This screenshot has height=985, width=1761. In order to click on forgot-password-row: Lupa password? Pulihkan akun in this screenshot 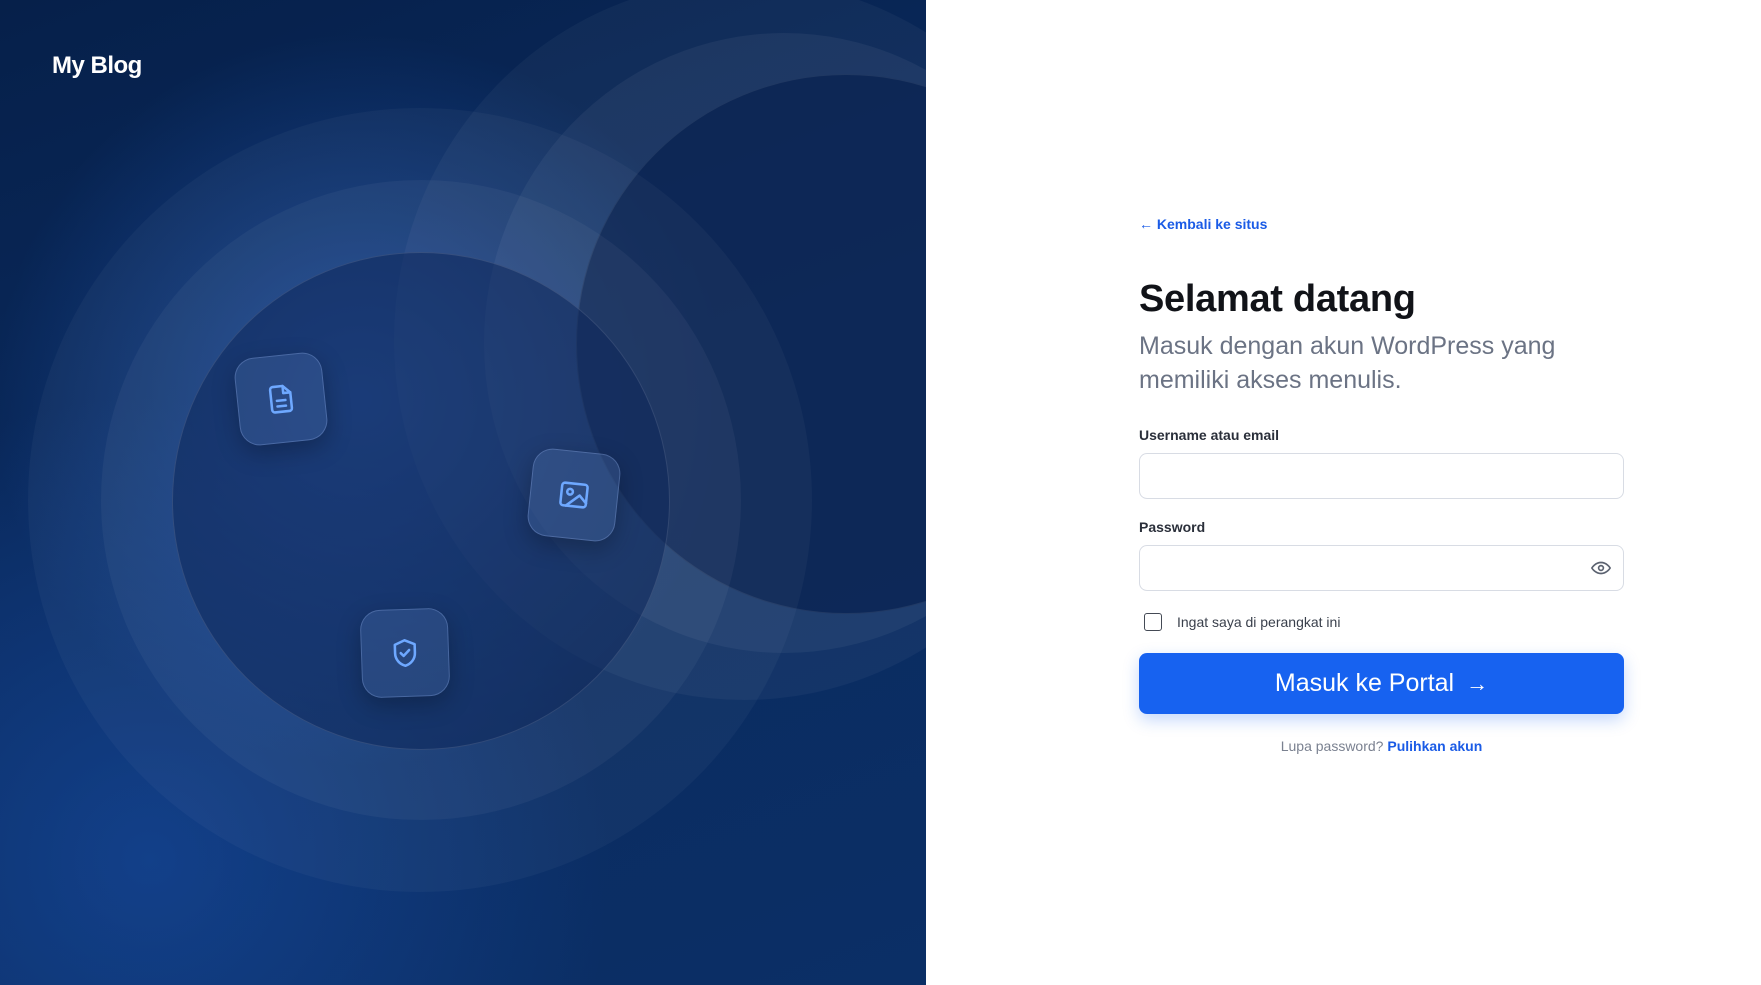, I will do `click(1381, 746)`.